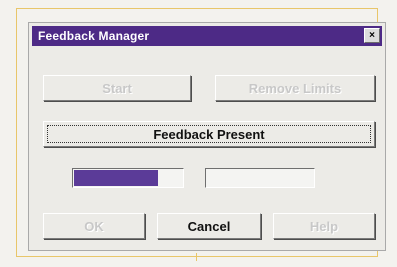 The image size is (397, 267). I want to click on ok-button: OK, so click(94, 226).